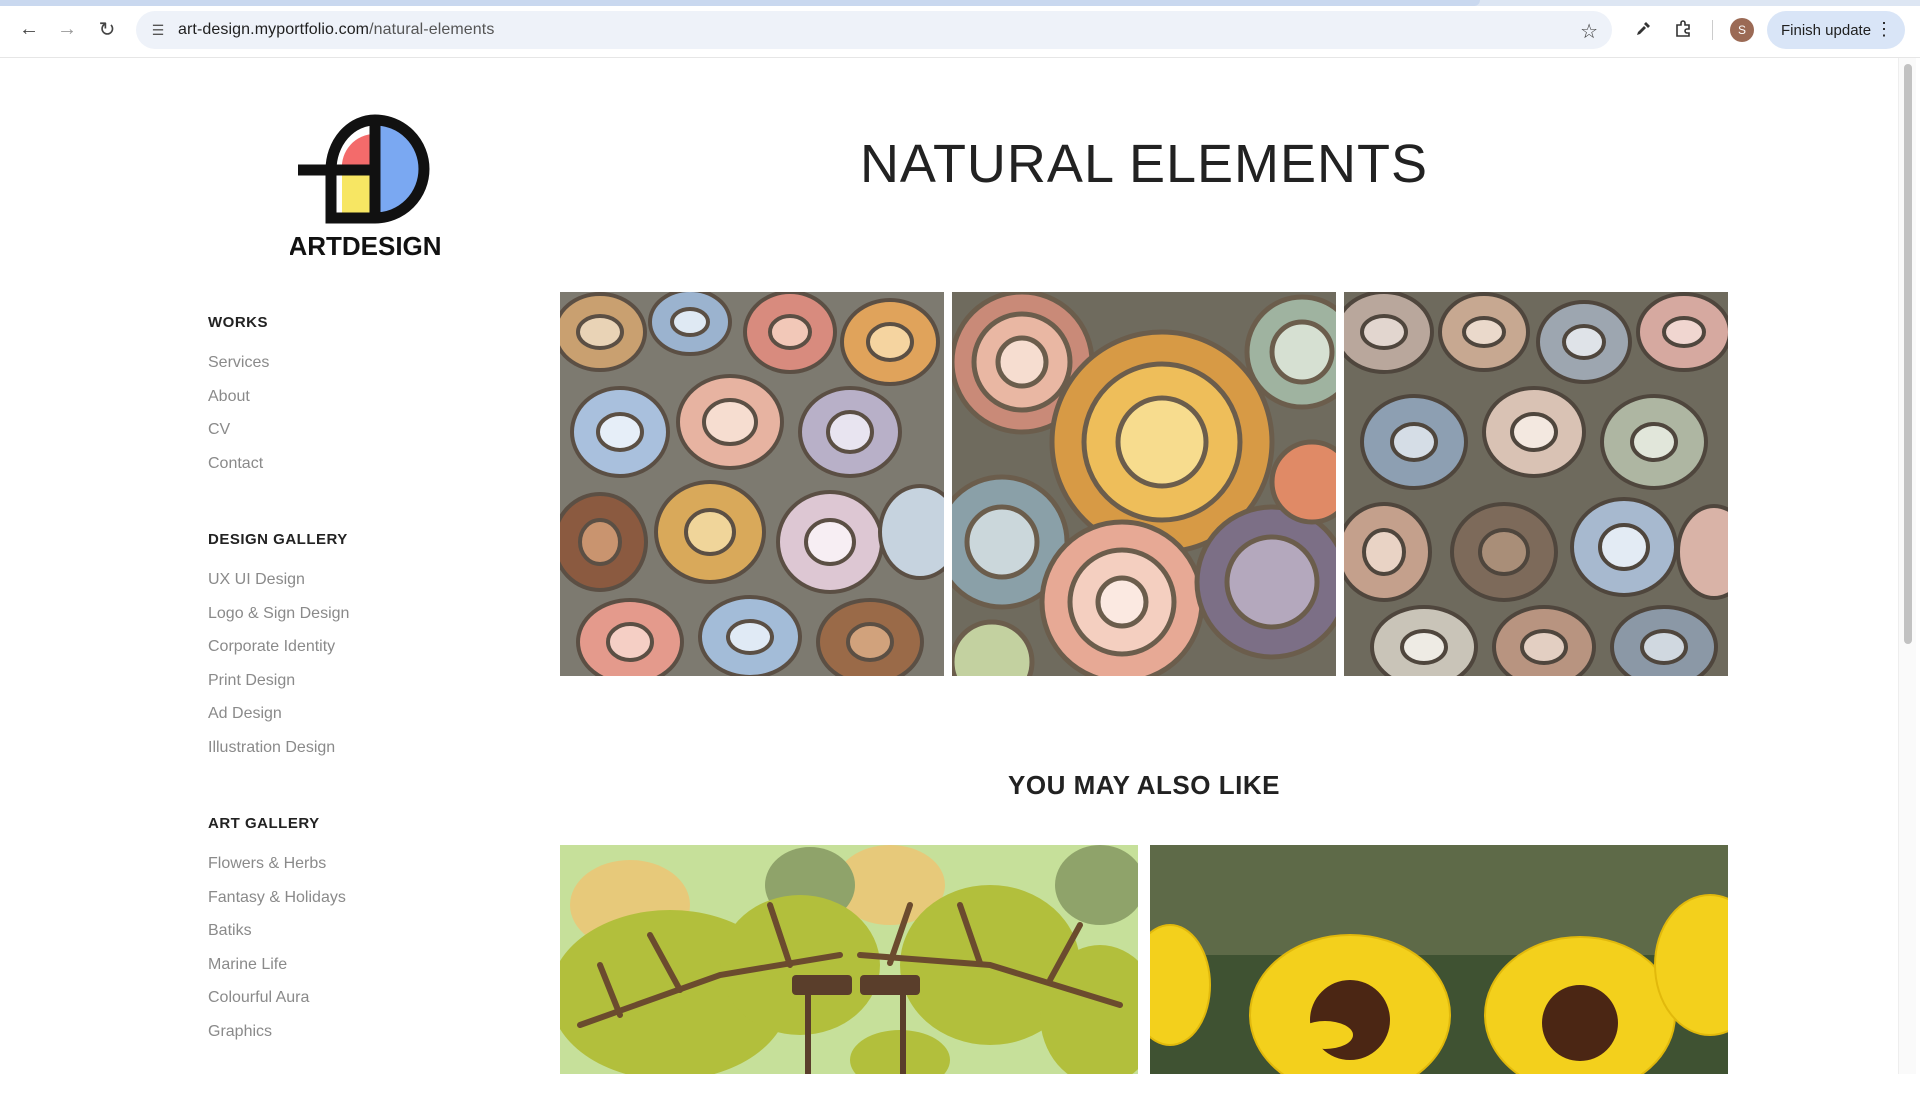 This screenshot has height=1099, width=1920. I want to click on profile-avatar: S, so click(1742, 30).